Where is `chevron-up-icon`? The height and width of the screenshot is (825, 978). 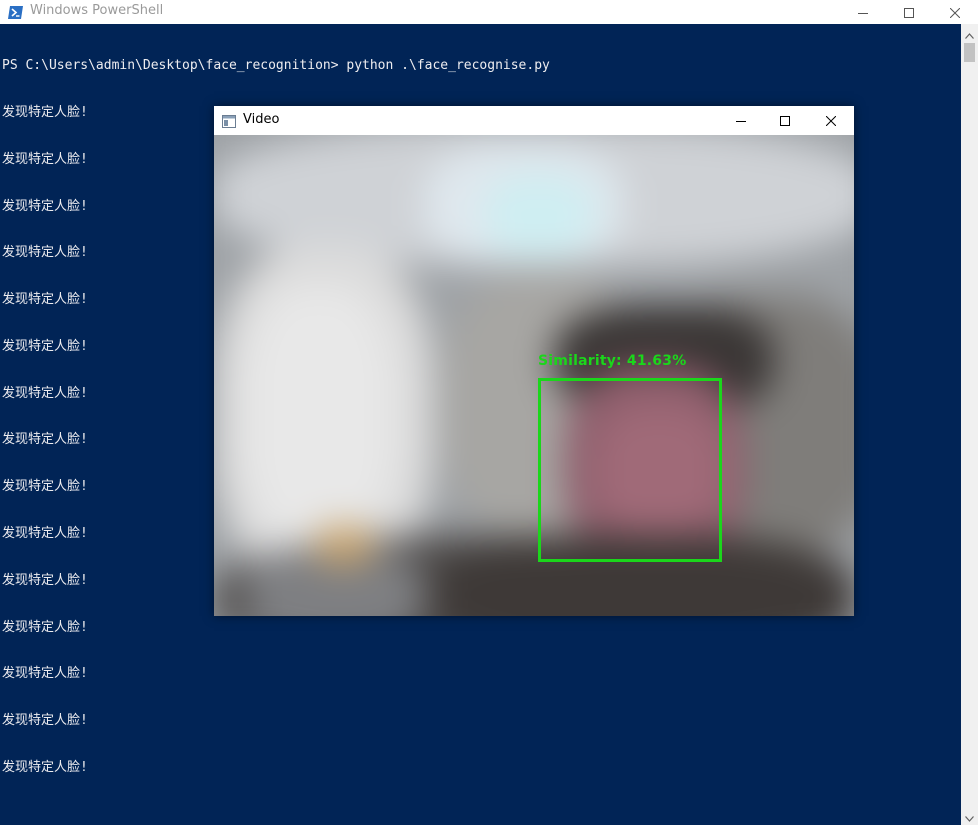
chevron-up-icon is located at coordinates (969, 33).